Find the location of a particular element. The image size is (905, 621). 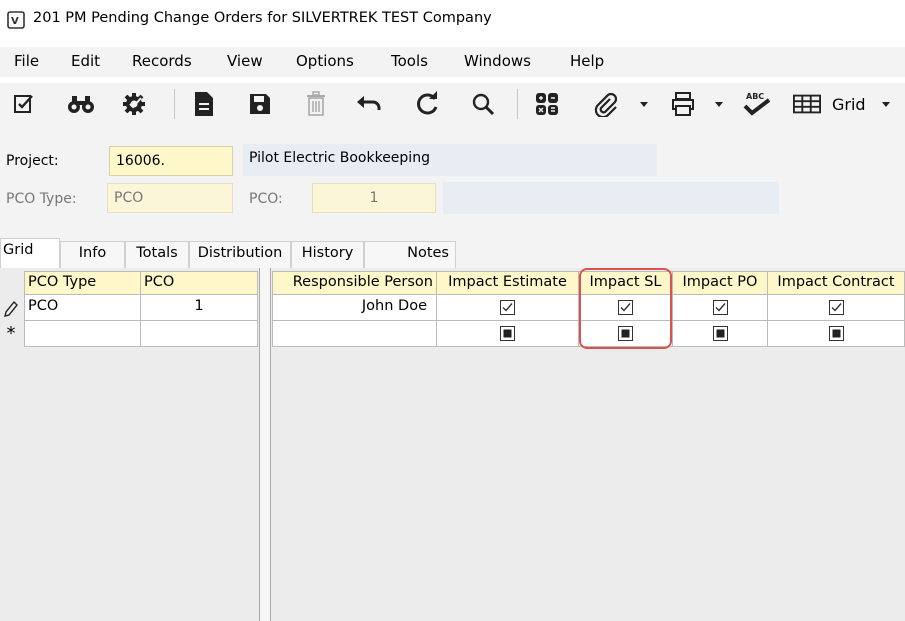

menu-windows: Windows is located at coordinates (497, 61).